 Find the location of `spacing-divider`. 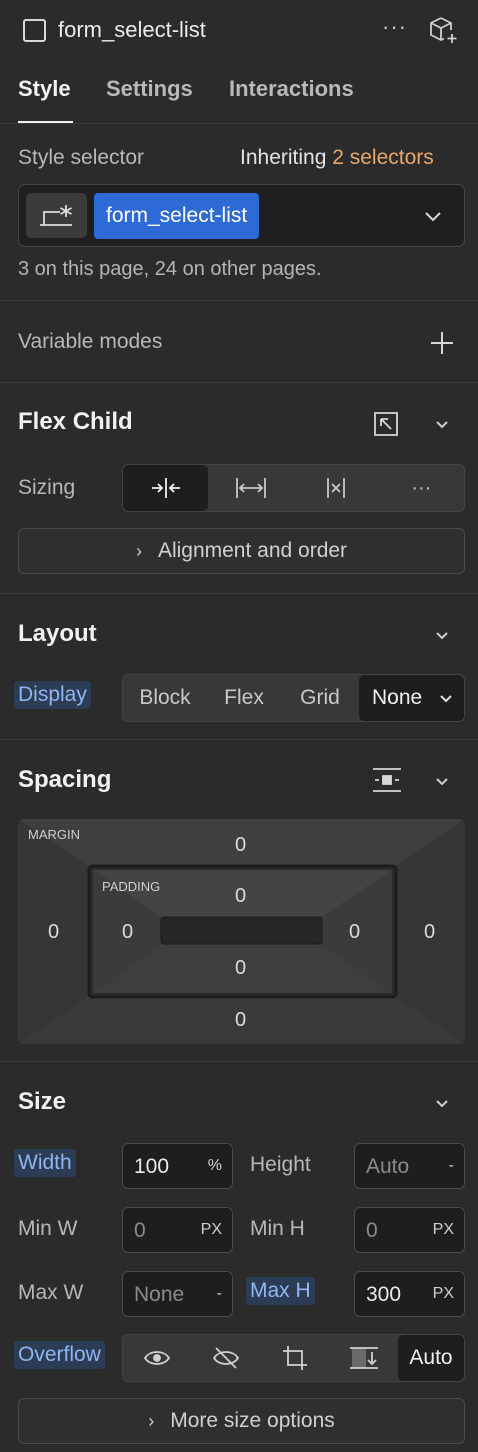

spacing-divider is located at coordinates (239, 1061).